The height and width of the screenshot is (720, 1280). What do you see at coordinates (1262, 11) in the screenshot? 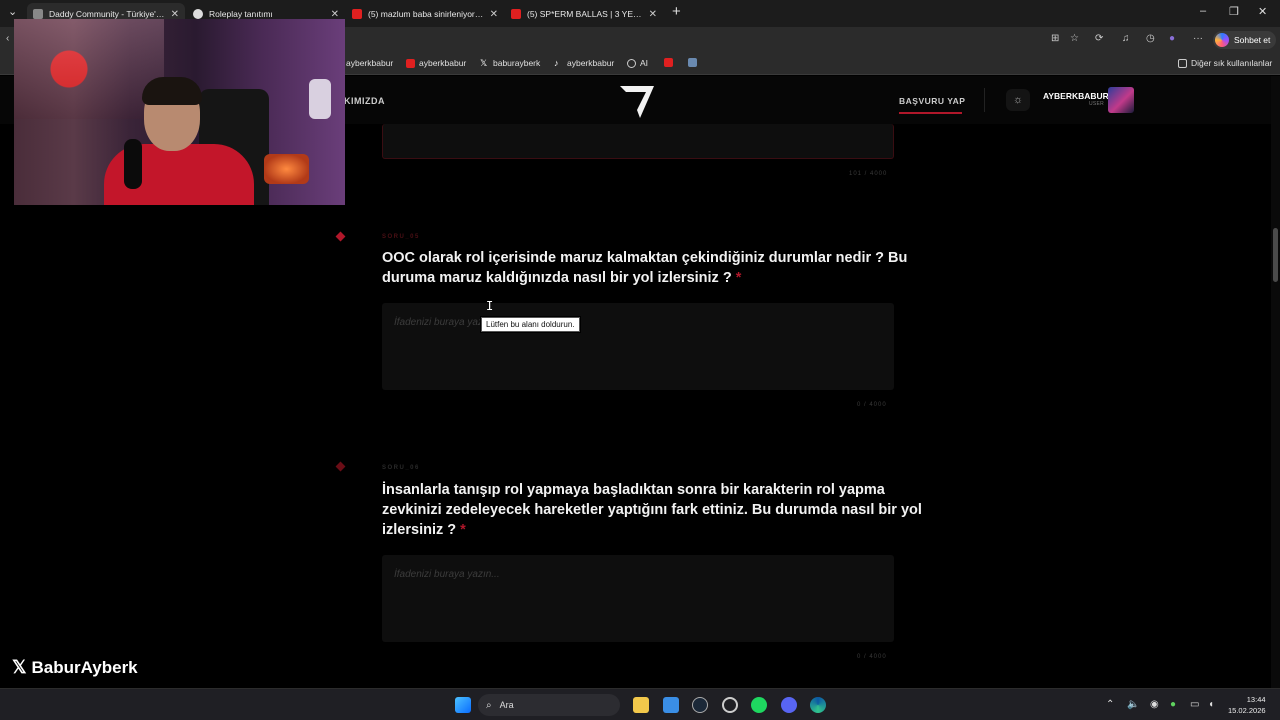
I see `close-window-icon: ✕` at bounding box center [1262, 11].